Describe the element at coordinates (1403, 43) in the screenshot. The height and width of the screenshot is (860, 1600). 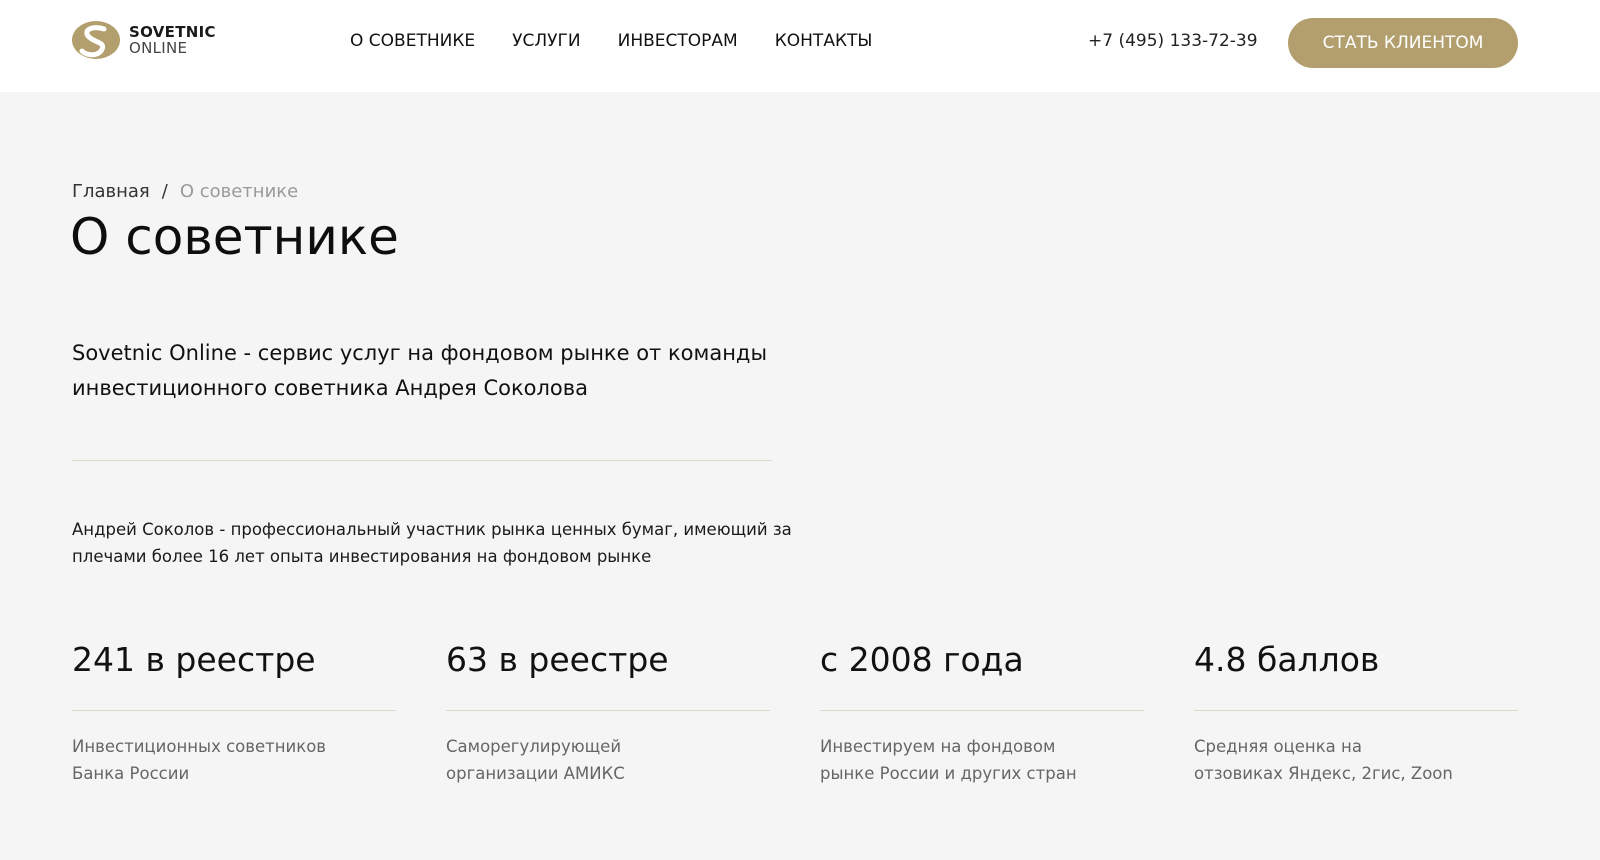
I see `become-client-button: СТАТЬ КЛИЕНТОМ` at that location.